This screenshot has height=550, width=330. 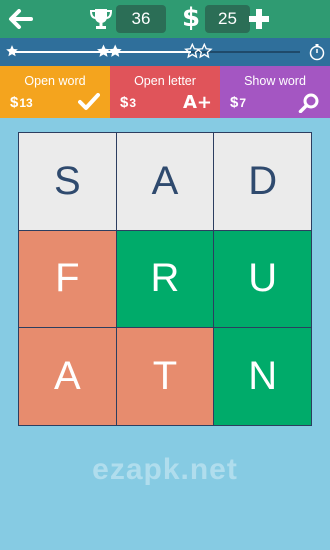 I want to click on stopwatch-icon, so click(x=317, y=52).